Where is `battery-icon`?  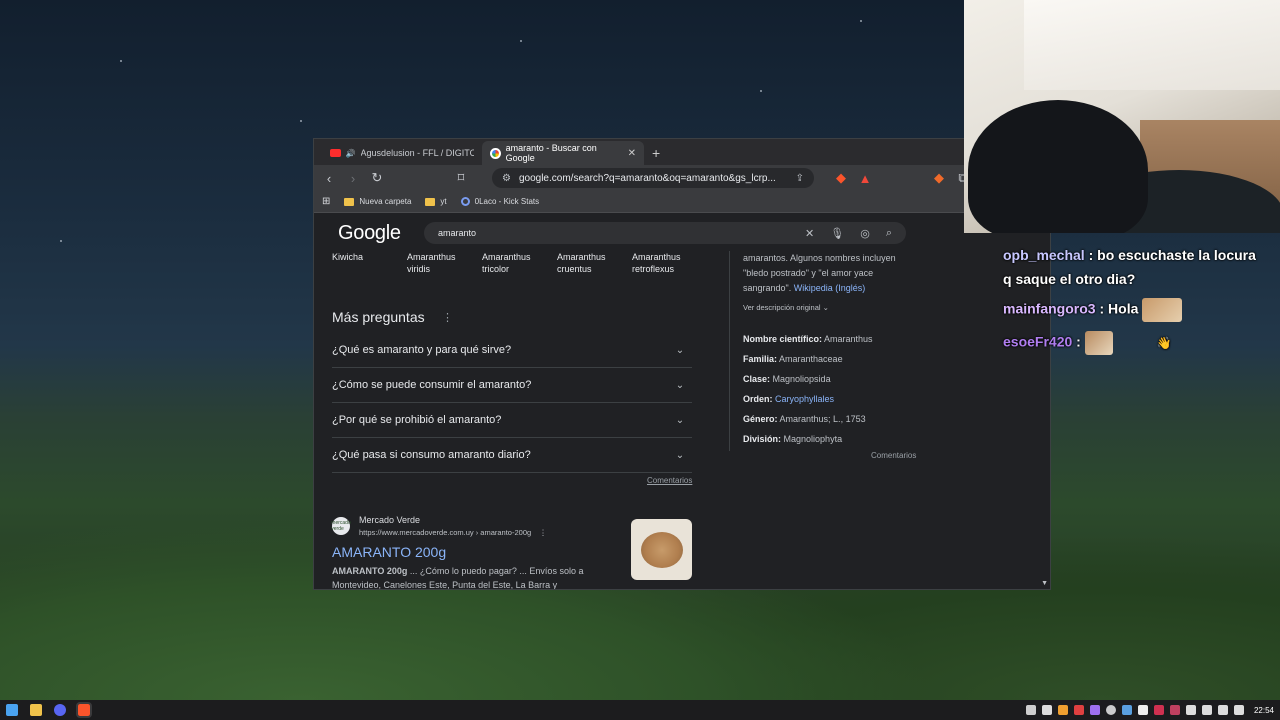
battery-icon is located at coordinates (1238, 710).